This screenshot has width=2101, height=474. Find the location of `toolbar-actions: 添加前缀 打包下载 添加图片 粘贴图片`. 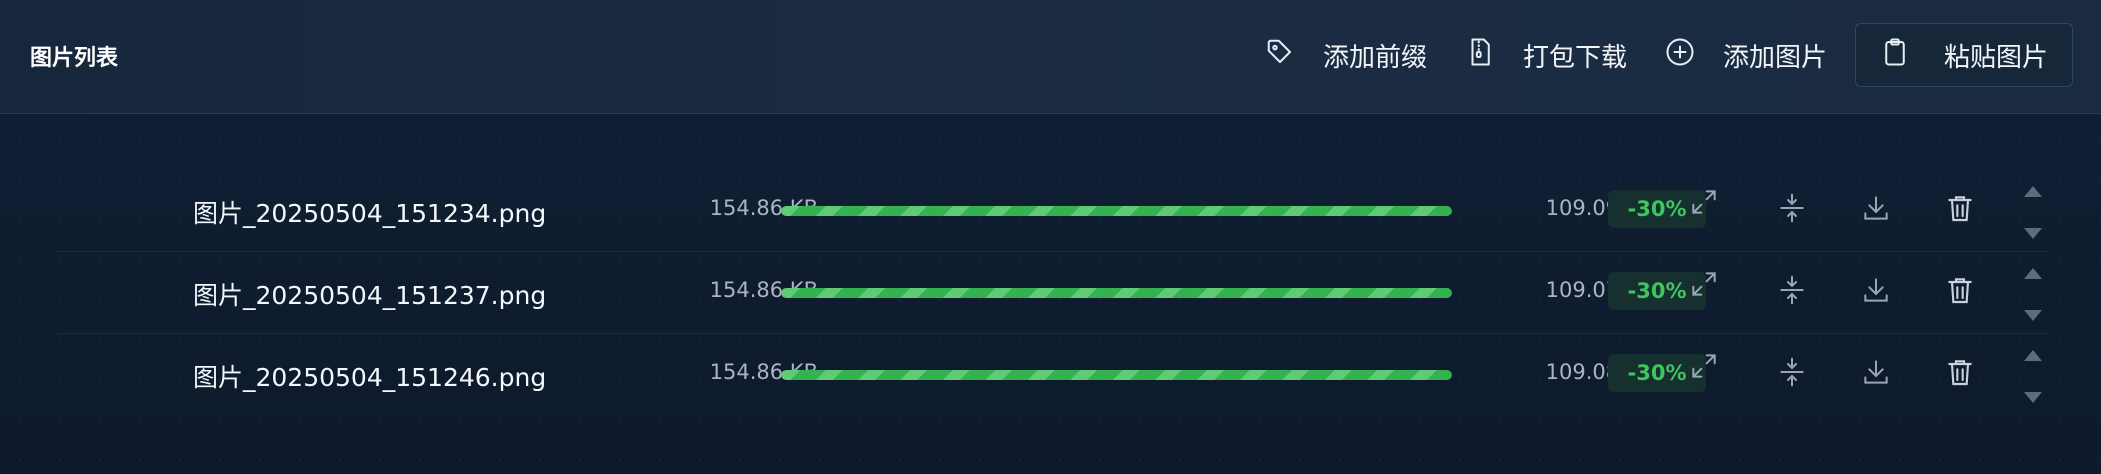

toolbar-actions: 添加前缀 打包下载 添加图片 粘贴图片 is located at coordinates (1656, 55).